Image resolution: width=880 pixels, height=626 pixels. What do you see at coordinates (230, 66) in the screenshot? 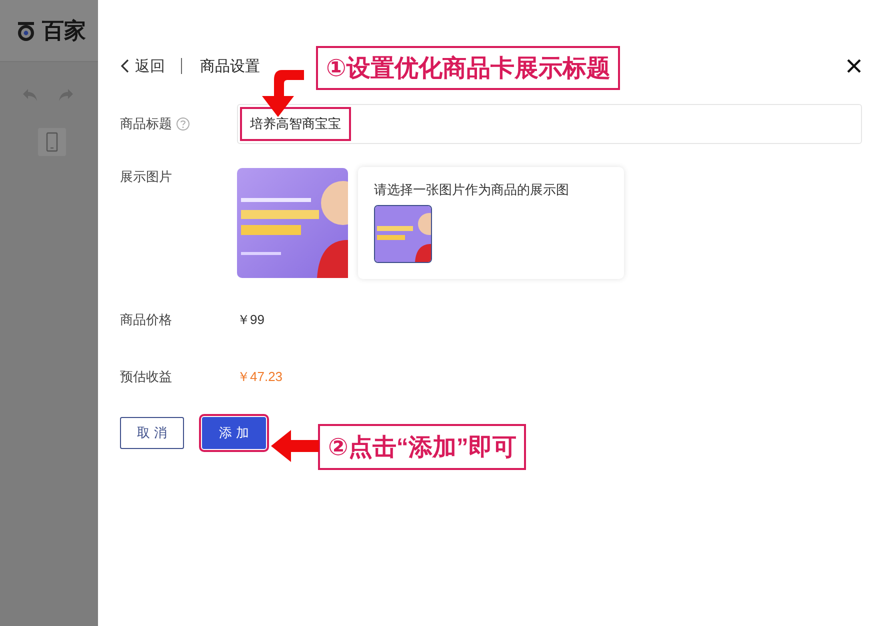
I see `dialog-title: 商品设置` at bounding box center [230, 66].